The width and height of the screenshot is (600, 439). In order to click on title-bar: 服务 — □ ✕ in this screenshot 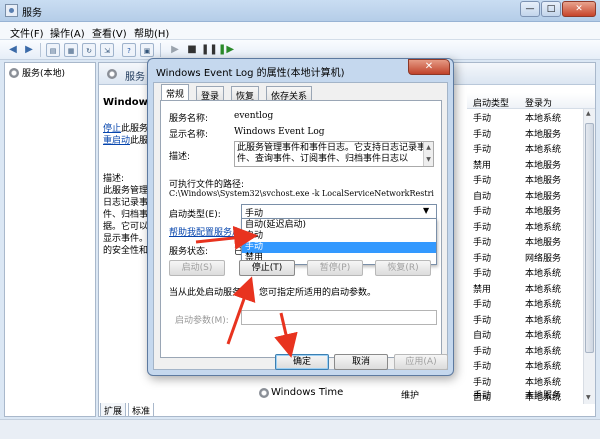, I will do `click(300, 11)`.